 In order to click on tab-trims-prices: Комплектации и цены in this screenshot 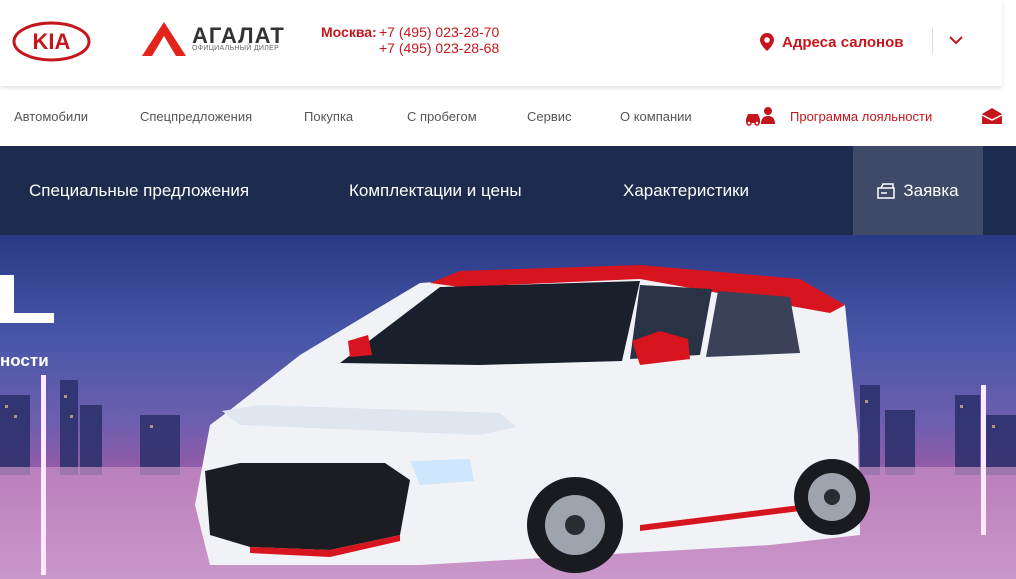, I will do `click(435, 190)`.